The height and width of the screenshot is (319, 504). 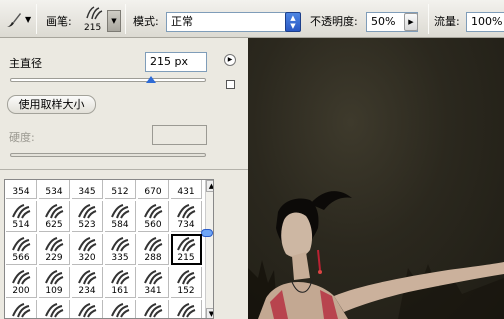 I want to click on brush-preset-cell: 734, so click(x=186, y=216).